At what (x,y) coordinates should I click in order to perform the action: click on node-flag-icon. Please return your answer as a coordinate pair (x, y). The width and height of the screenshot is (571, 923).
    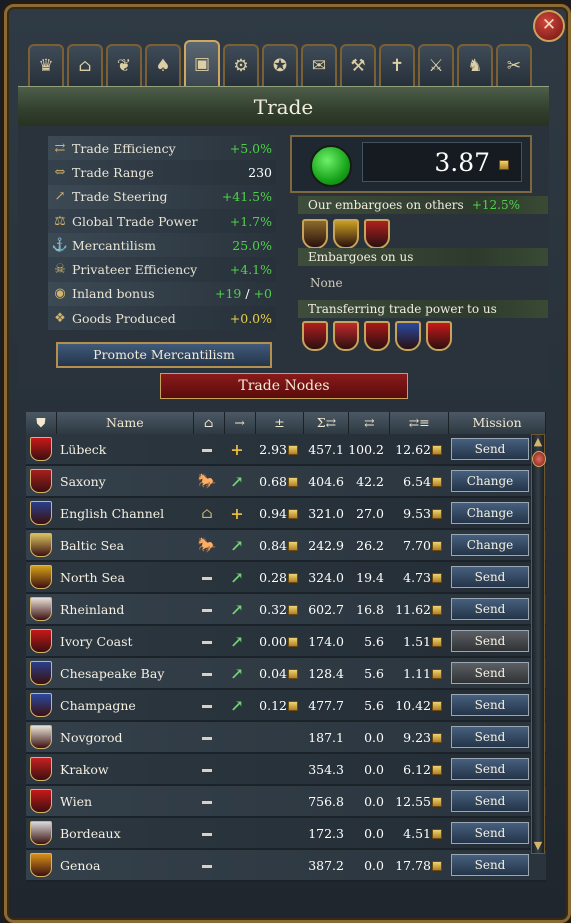
    Looking at the image, I should click on (41, 737).